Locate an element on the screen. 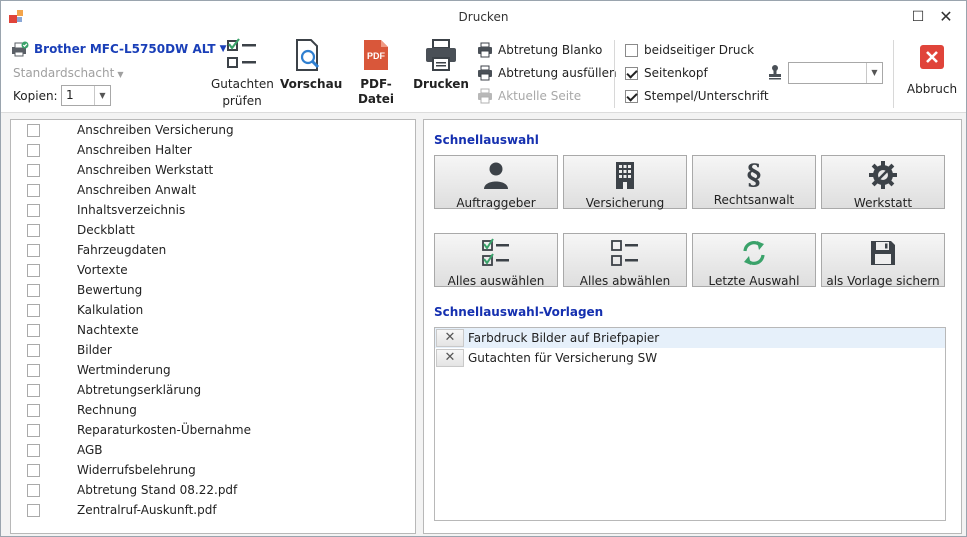 The width and height of the screenshot is (967, 537). assignment-blank-button: Abtretung Blanko is located at coordinates (539, 50).